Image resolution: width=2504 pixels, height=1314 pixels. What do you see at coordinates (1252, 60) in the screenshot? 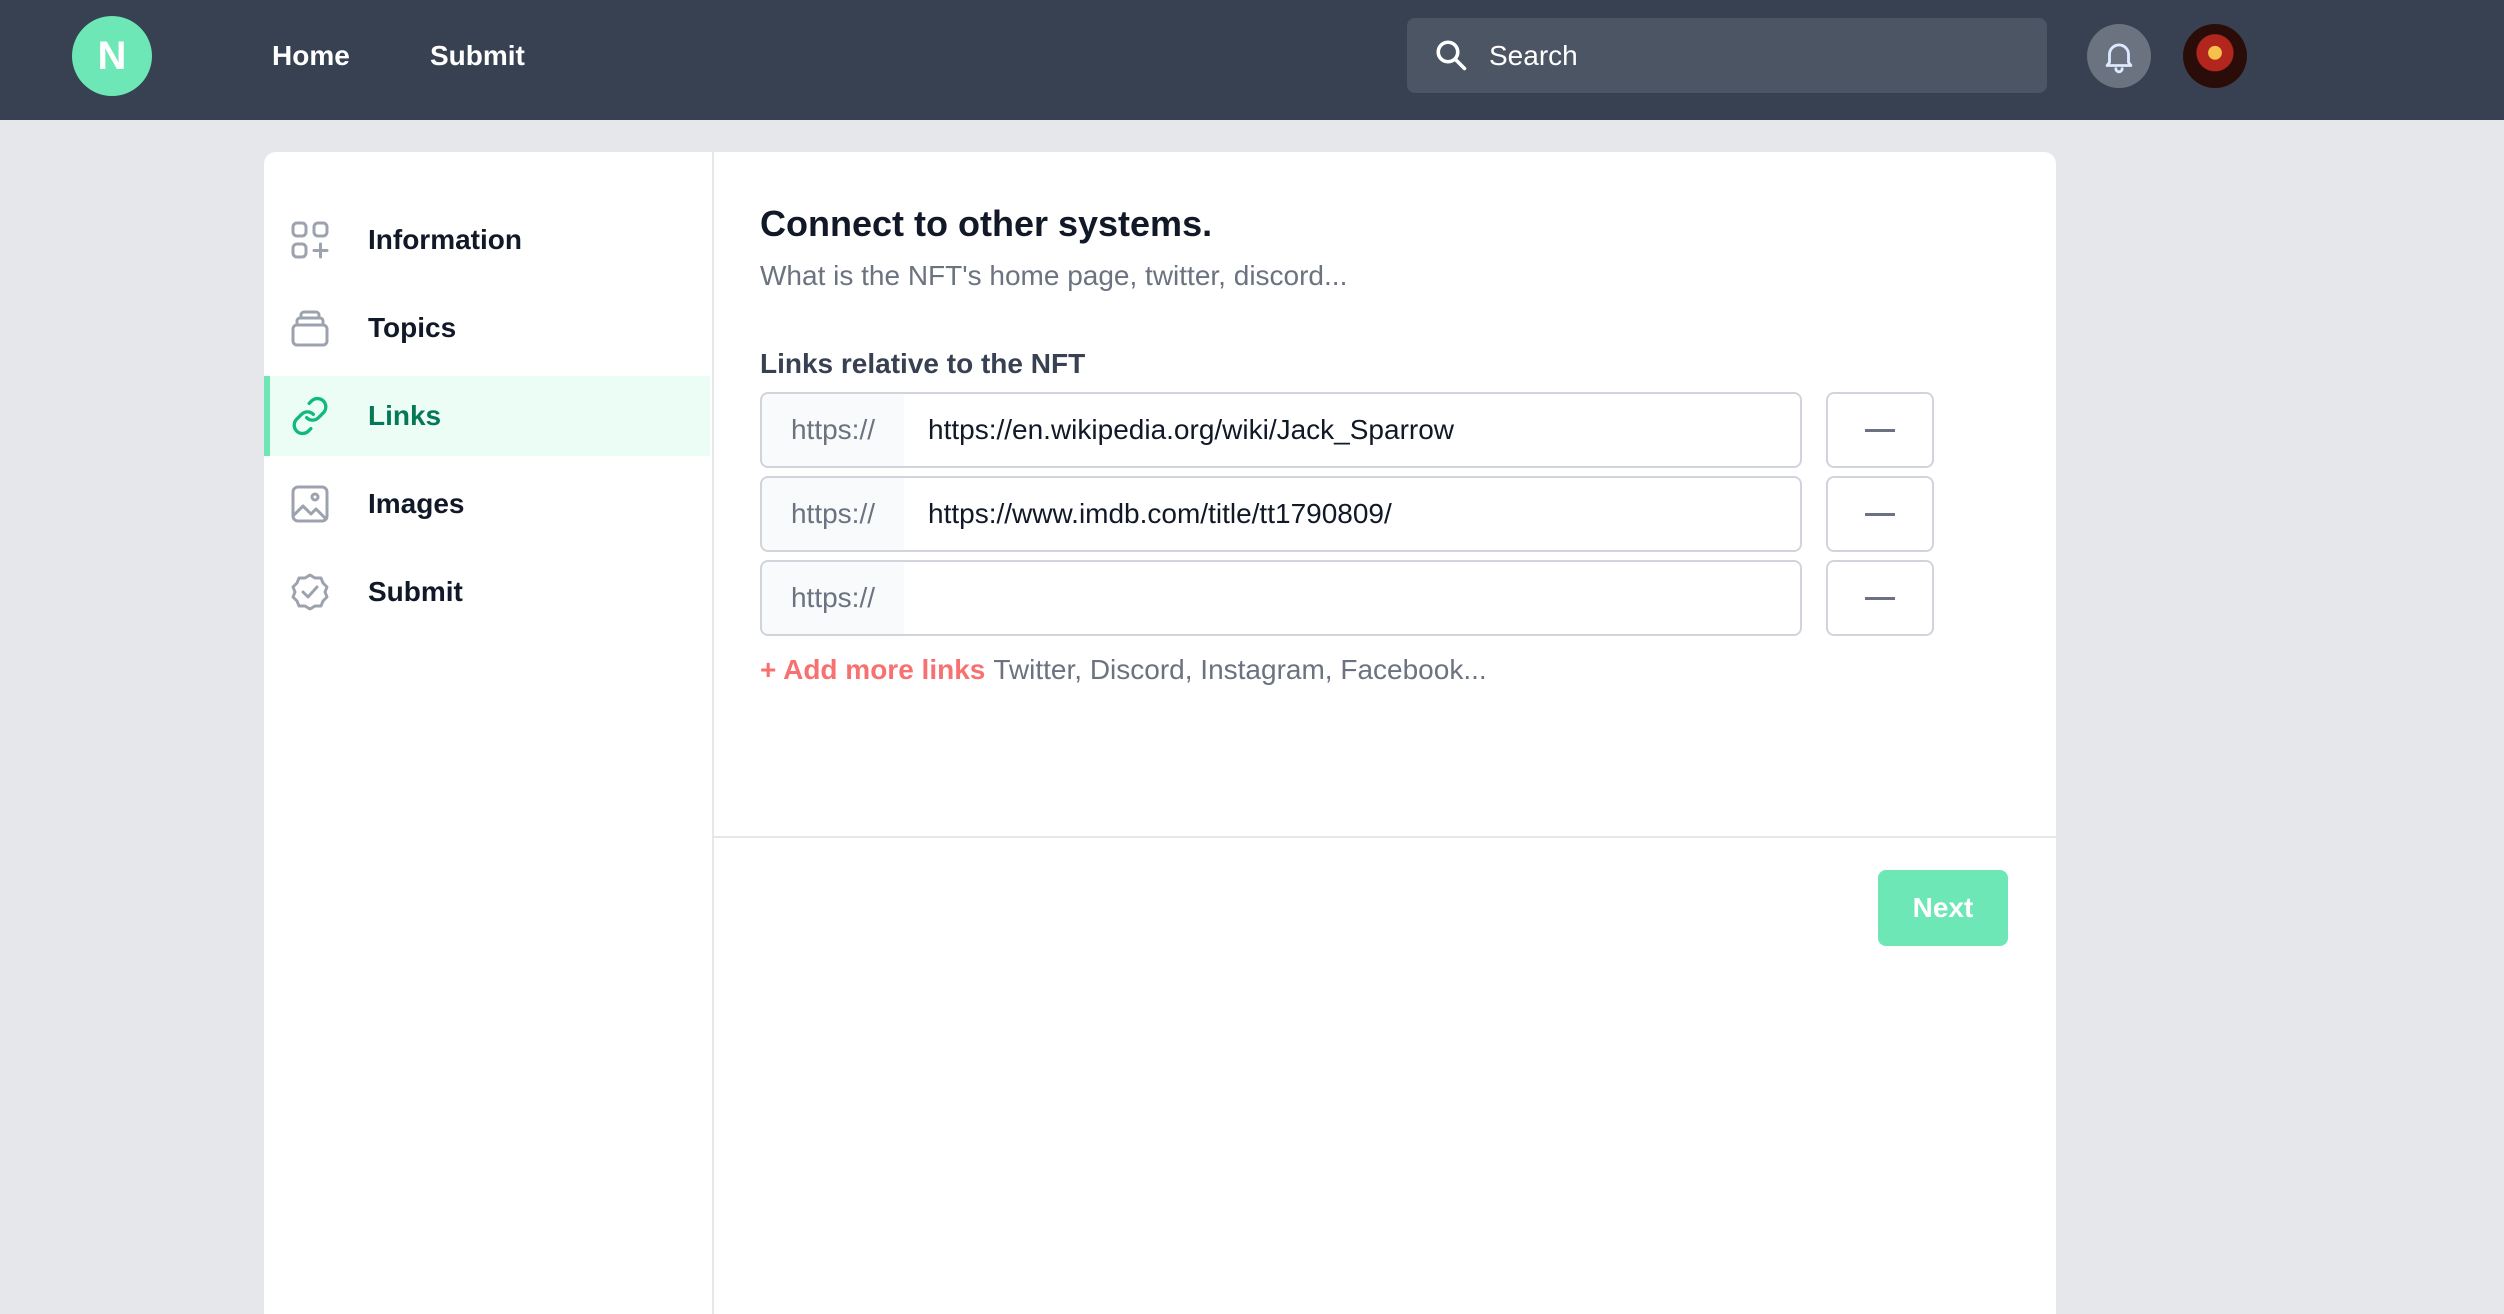
I see `top-navbar: N Home Submit Search` at bounding box center [1252, 60].